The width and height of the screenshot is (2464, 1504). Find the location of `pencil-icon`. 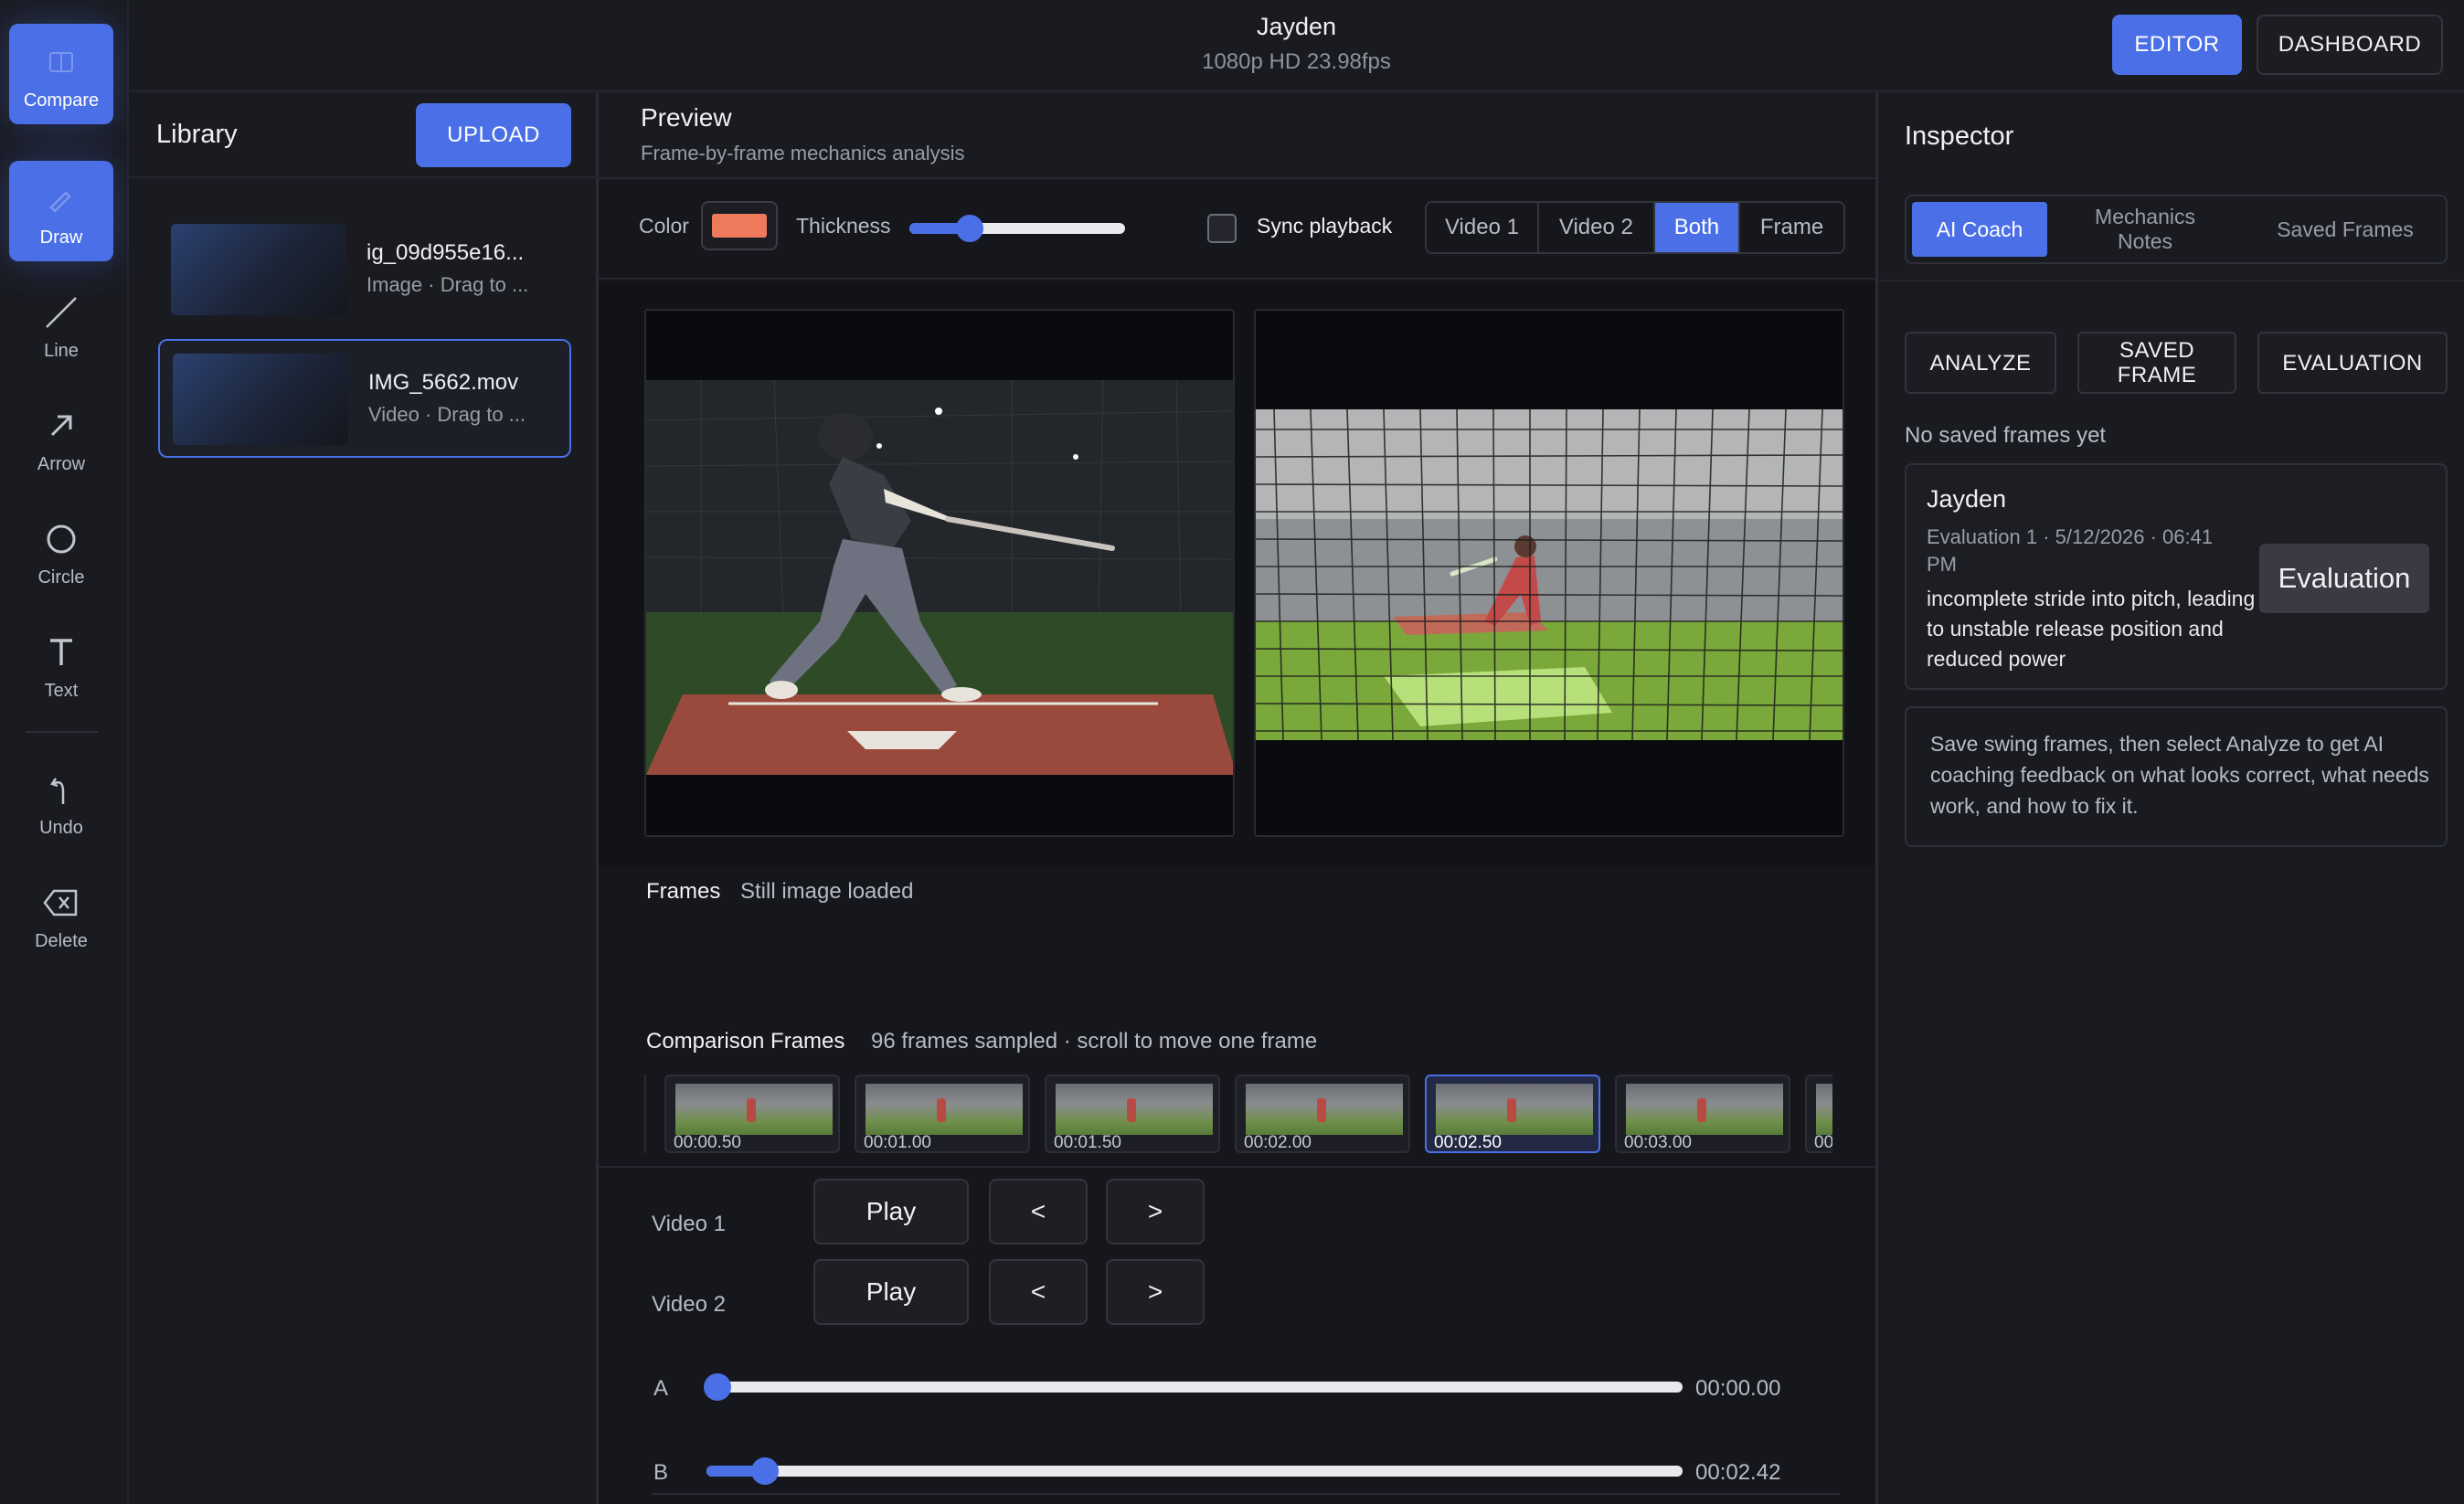

pencil-icon is located at coordinates (62, 199).